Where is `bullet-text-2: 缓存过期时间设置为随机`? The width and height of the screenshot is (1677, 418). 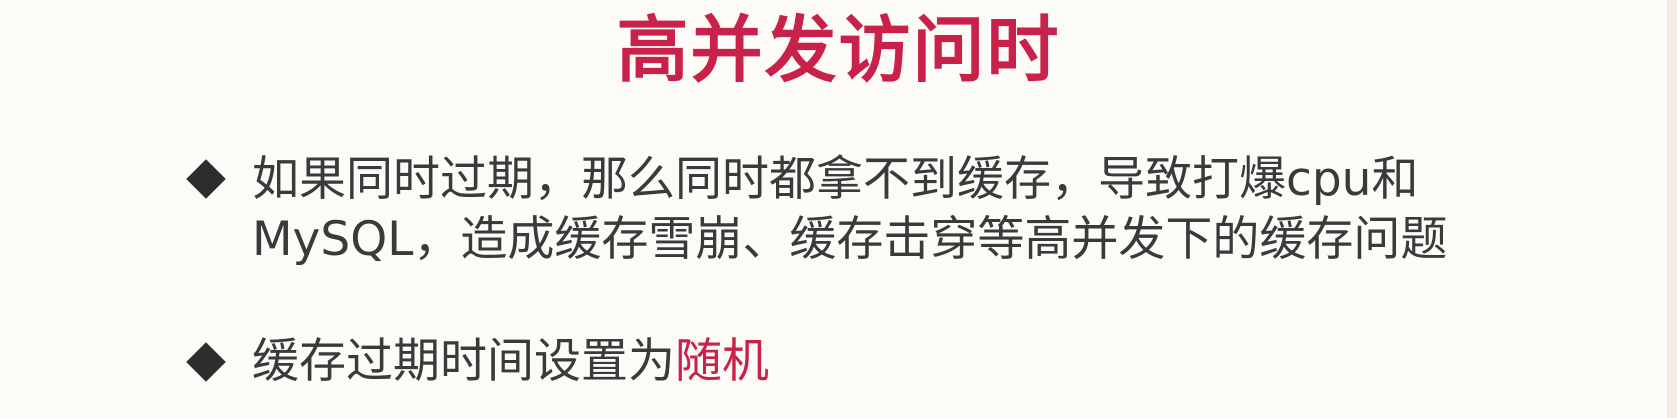 bullet-text-2: 缓存过期时间设置为随机 is located at coordinates (955, 362).